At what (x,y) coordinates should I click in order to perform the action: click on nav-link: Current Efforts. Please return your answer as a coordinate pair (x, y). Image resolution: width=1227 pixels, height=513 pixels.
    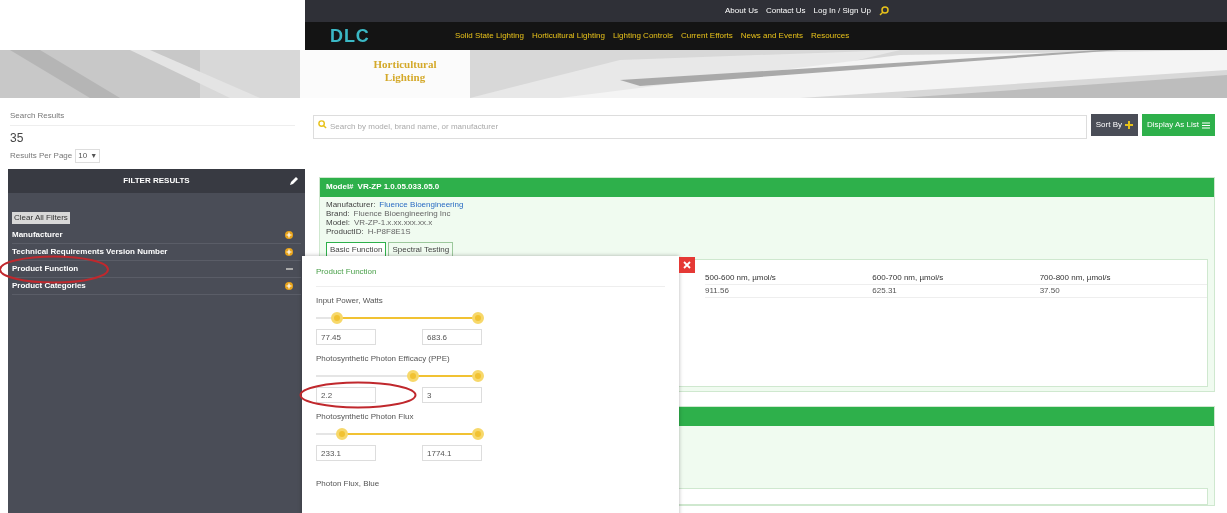
    Looking at the image, I should click on (706, 36).